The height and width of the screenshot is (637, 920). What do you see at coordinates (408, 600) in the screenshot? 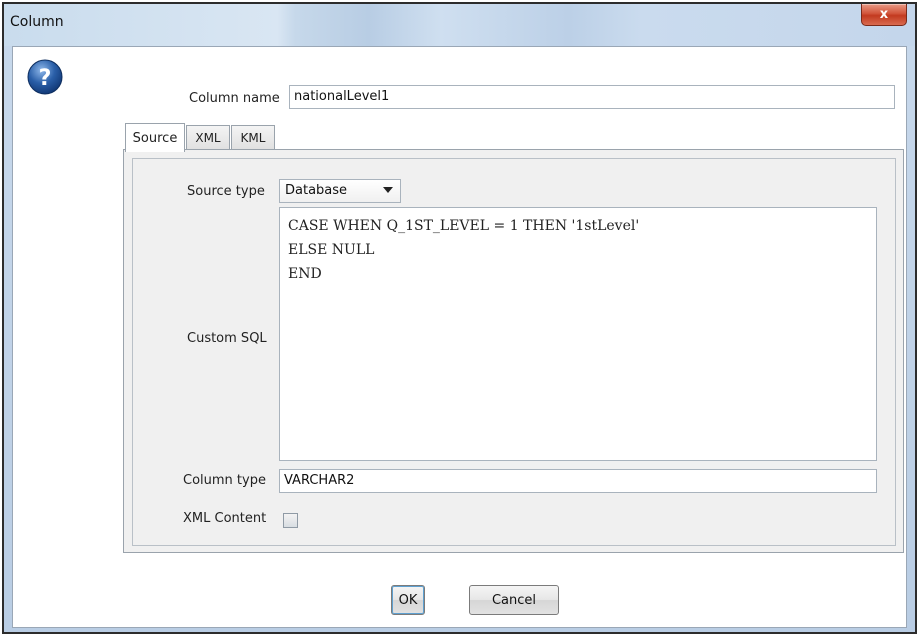
I see `ok-button: OK` at bounding box center [408, 600].